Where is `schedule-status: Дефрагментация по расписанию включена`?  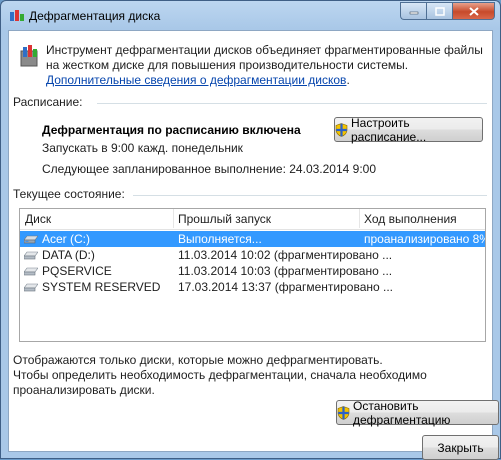
schedule-status: Дефрагментация по расписанию включена is located at coordinates (171, 130).